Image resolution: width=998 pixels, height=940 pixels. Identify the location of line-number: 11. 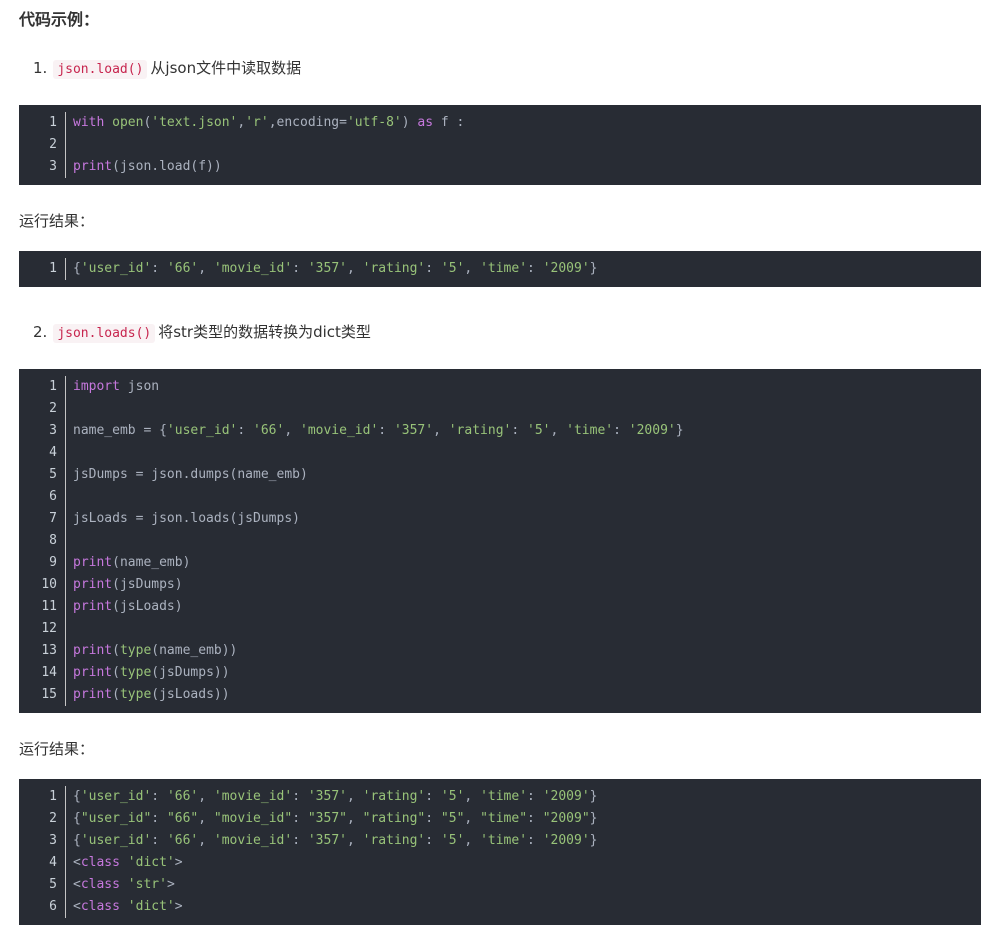
(42, 607).